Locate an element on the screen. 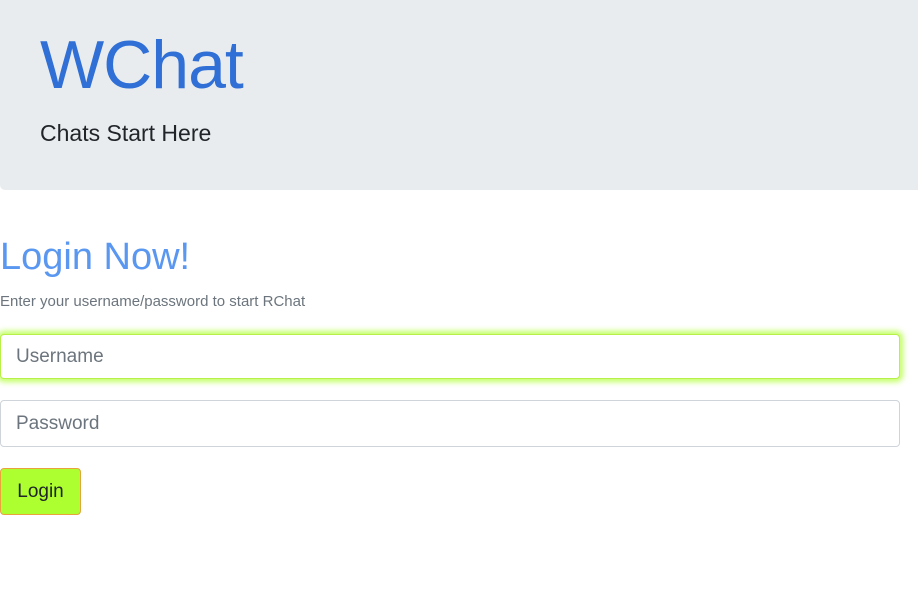 The height and width of the screenshot is (605, 918). login-button: Login is located at coordinates (40, 491).